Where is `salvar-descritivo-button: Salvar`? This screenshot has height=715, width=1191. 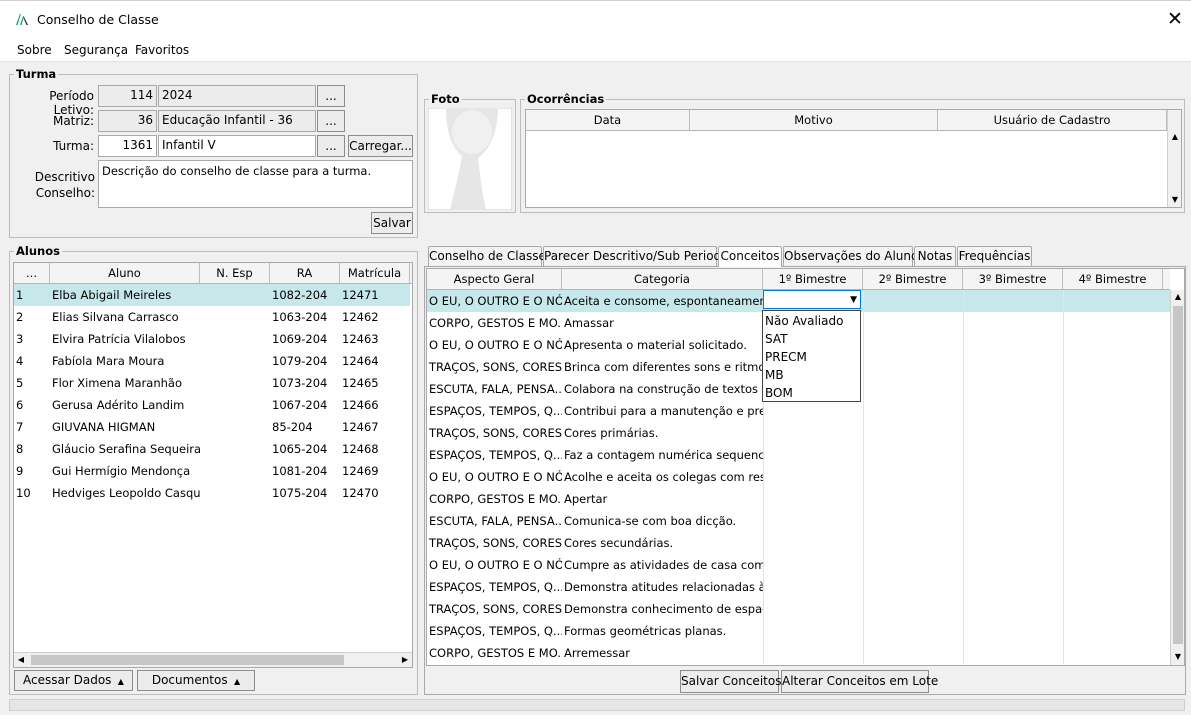 salvar-descritivo-button: Salvar is located at coordinates (392, 223).